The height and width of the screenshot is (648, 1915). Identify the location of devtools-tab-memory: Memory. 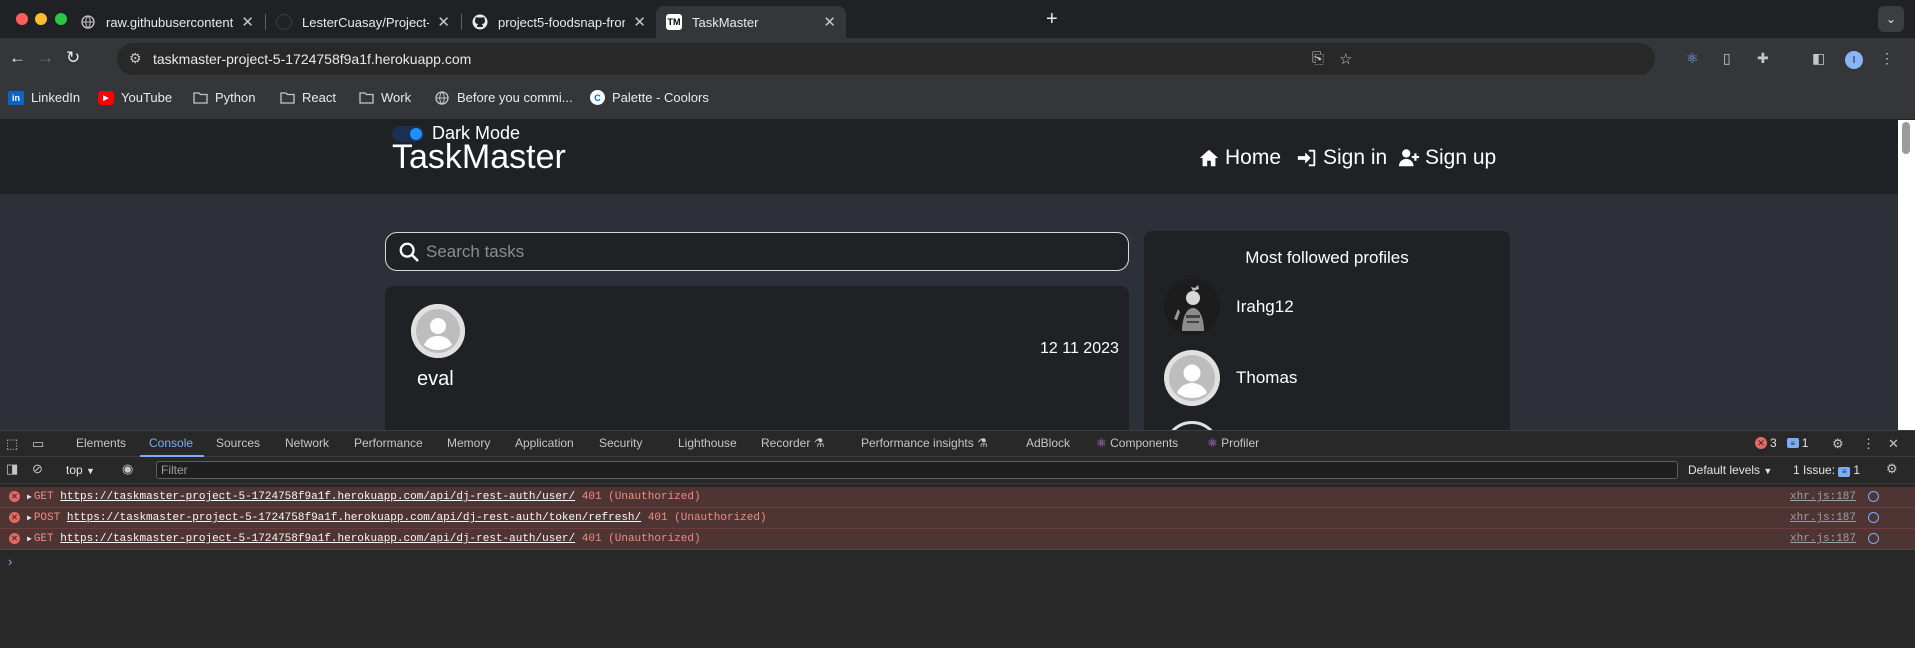
(468, 443).